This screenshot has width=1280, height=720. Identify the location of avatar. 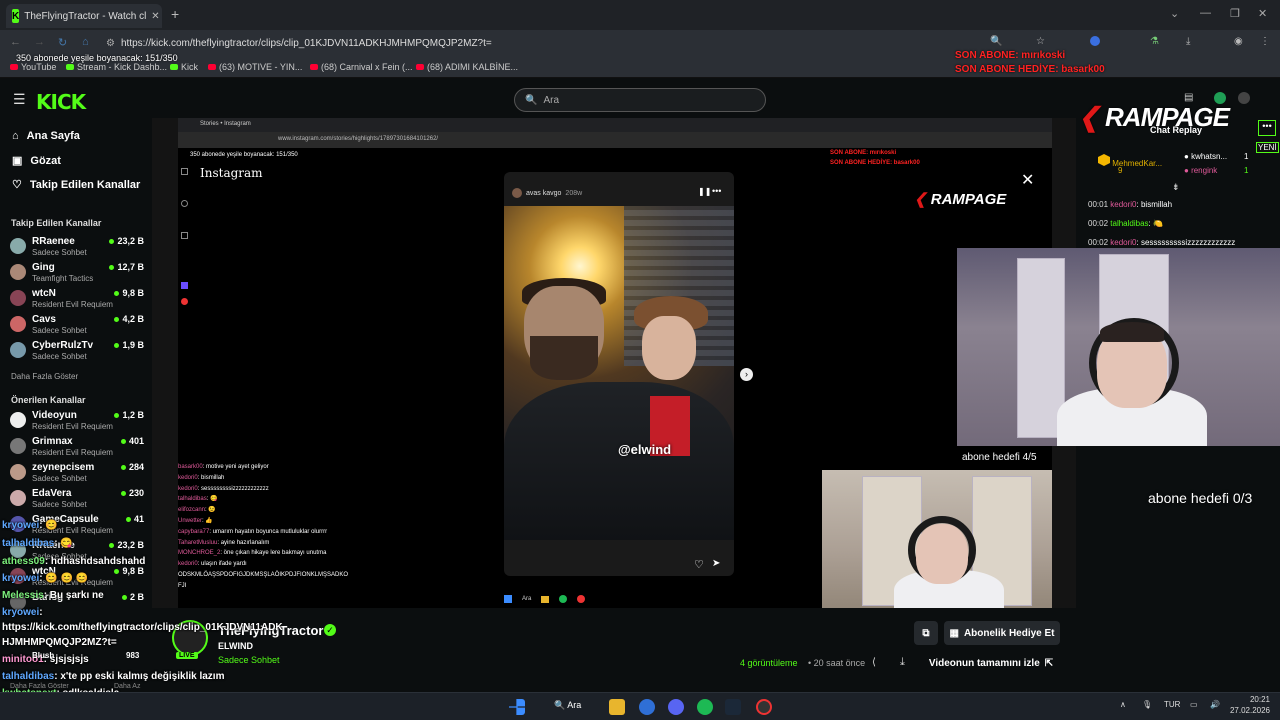
(18, 472).